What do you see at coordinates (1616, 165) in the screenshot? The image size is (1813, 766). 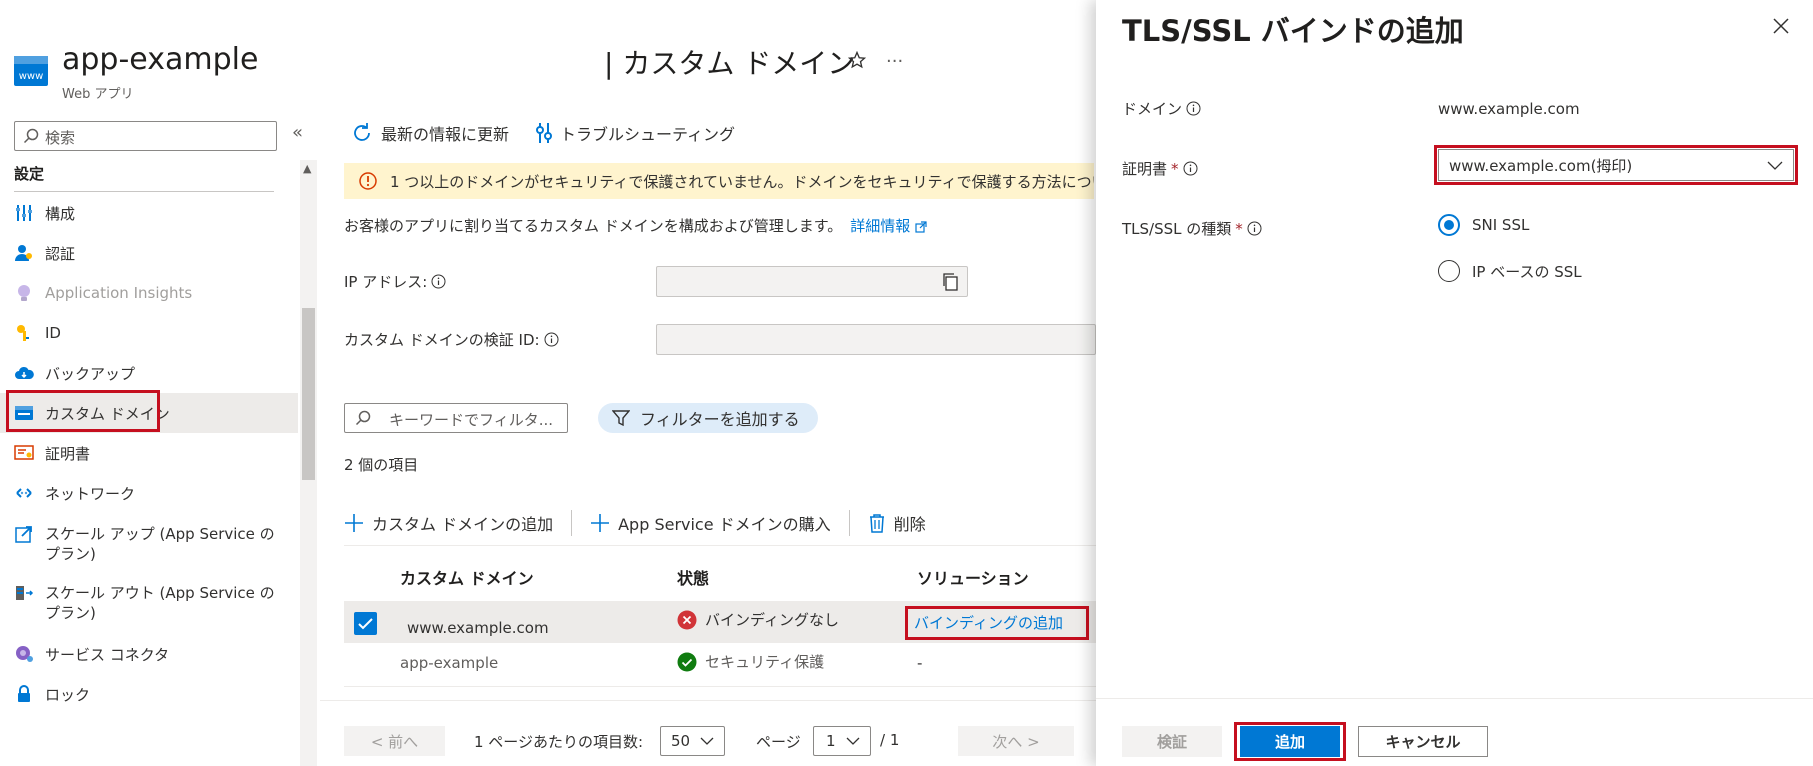 I see `highlight-certificate` at bounding box center [1616, 165].